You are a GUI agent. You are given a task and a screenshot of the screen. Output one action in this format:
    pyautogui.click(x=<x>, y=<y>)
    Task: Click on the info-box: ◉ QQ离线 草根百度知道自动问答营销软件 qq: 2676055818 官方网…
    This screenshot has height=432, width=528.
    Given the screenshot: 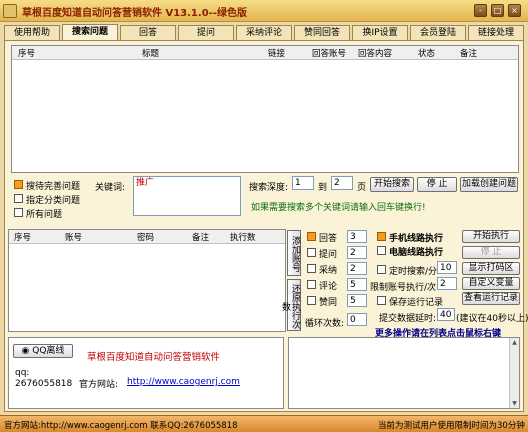 What is the action you would take?
    pyautogui.click(x=146, y=373)
    